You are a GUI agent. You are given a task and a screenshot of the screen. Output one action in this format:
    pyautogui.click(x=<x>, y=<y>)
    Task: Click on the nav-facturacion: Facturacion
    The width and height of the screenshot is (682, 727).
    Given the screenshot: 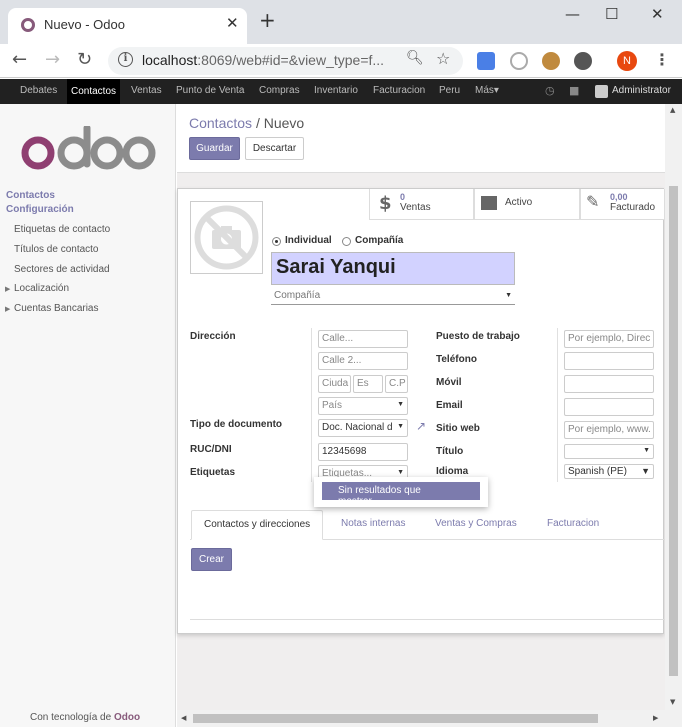 What is the action you would take?
    pyautogui.click(x=399, y=90)
    